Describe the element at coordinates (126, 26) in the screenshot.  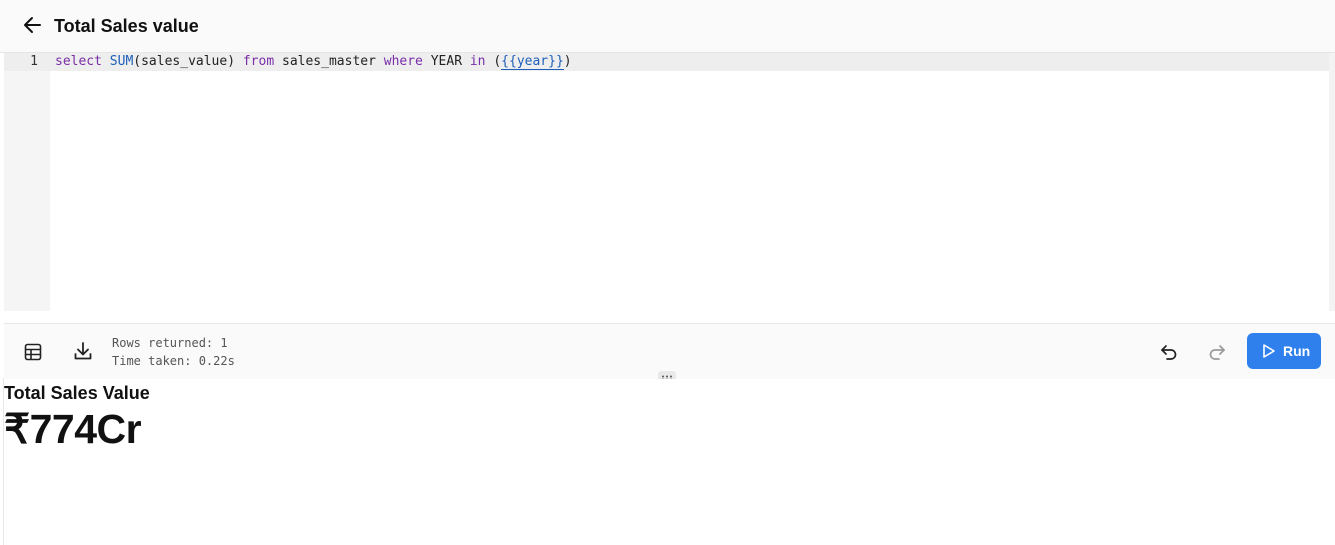
I see `page-title: Total Sales value` at that location.